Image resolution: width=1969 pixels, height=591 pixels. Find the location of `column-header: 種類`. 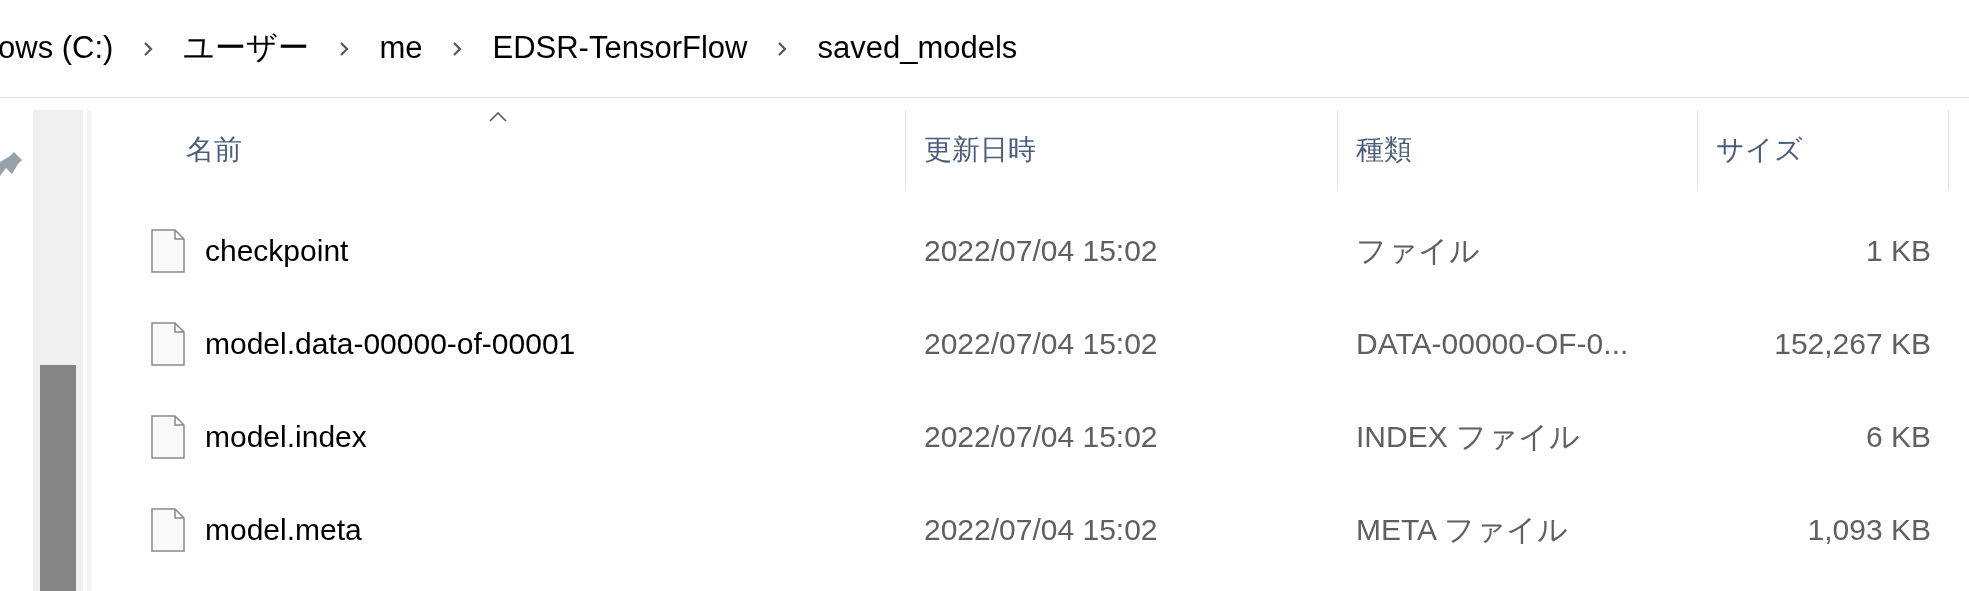

column-header: 種類 is located at coordinates (1518, 150).